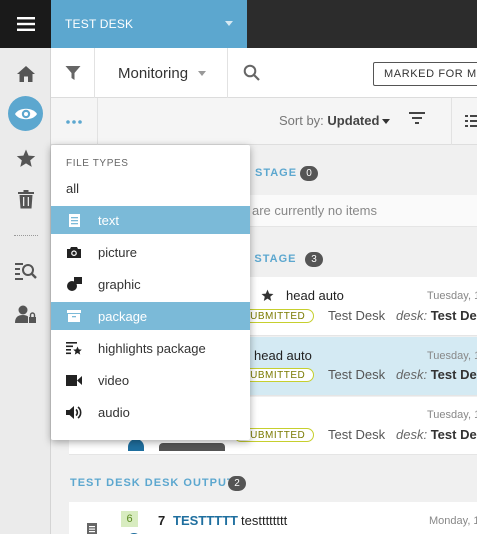 Image resolution: width=477 pixels, height=534 pixels. Describe the element at coordinates (74, 284) in the screenshot. I see `graphic-icon` at that location.